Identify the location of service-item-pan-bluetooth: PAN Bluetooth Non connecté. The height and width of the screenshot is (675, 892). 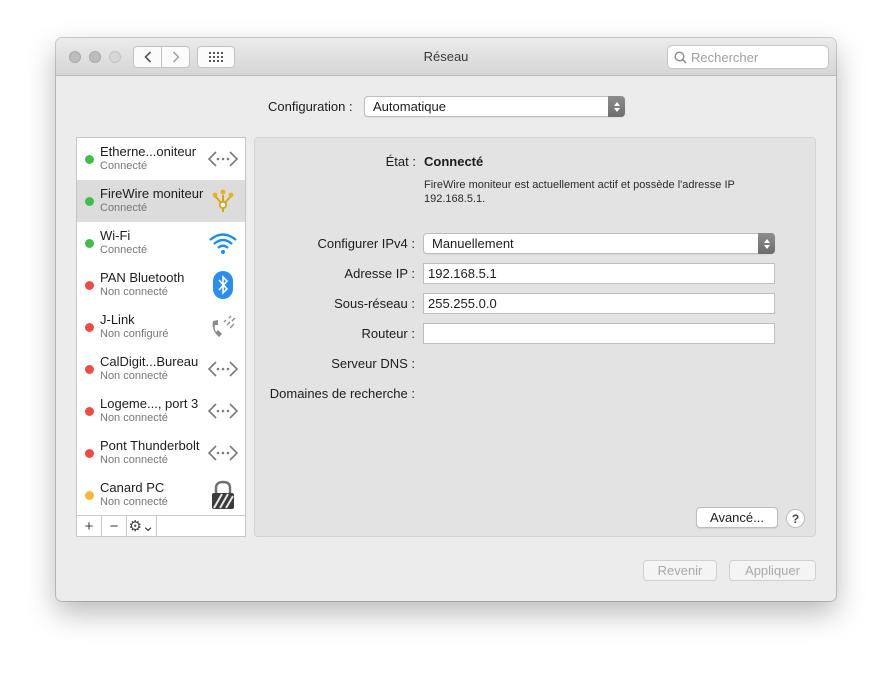
(161, 285).